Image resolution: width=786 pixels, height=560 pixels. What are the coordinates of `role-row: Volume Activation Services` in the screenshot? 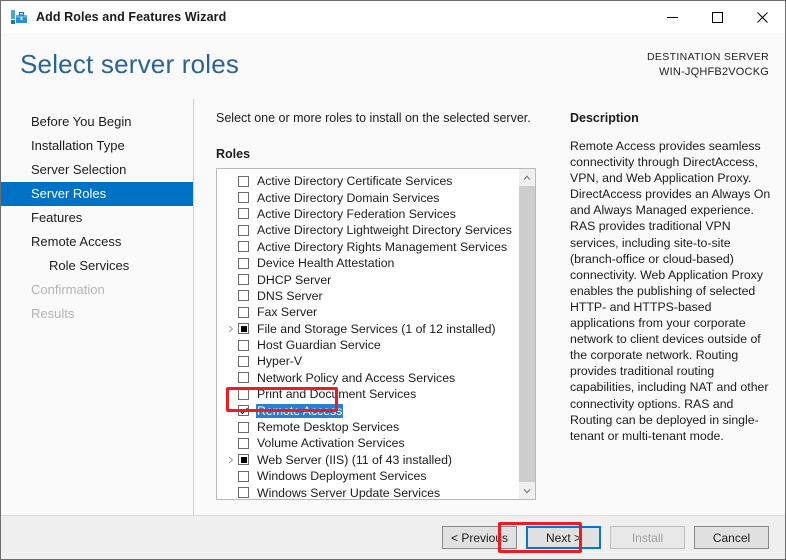 It's located at (367, 443).